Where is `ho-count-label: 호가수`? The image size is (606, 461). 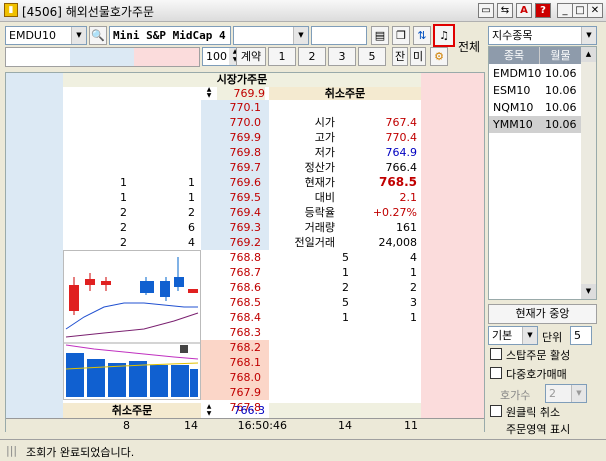
ho-count-label: 호가수 is located at coordinates (515, 395).